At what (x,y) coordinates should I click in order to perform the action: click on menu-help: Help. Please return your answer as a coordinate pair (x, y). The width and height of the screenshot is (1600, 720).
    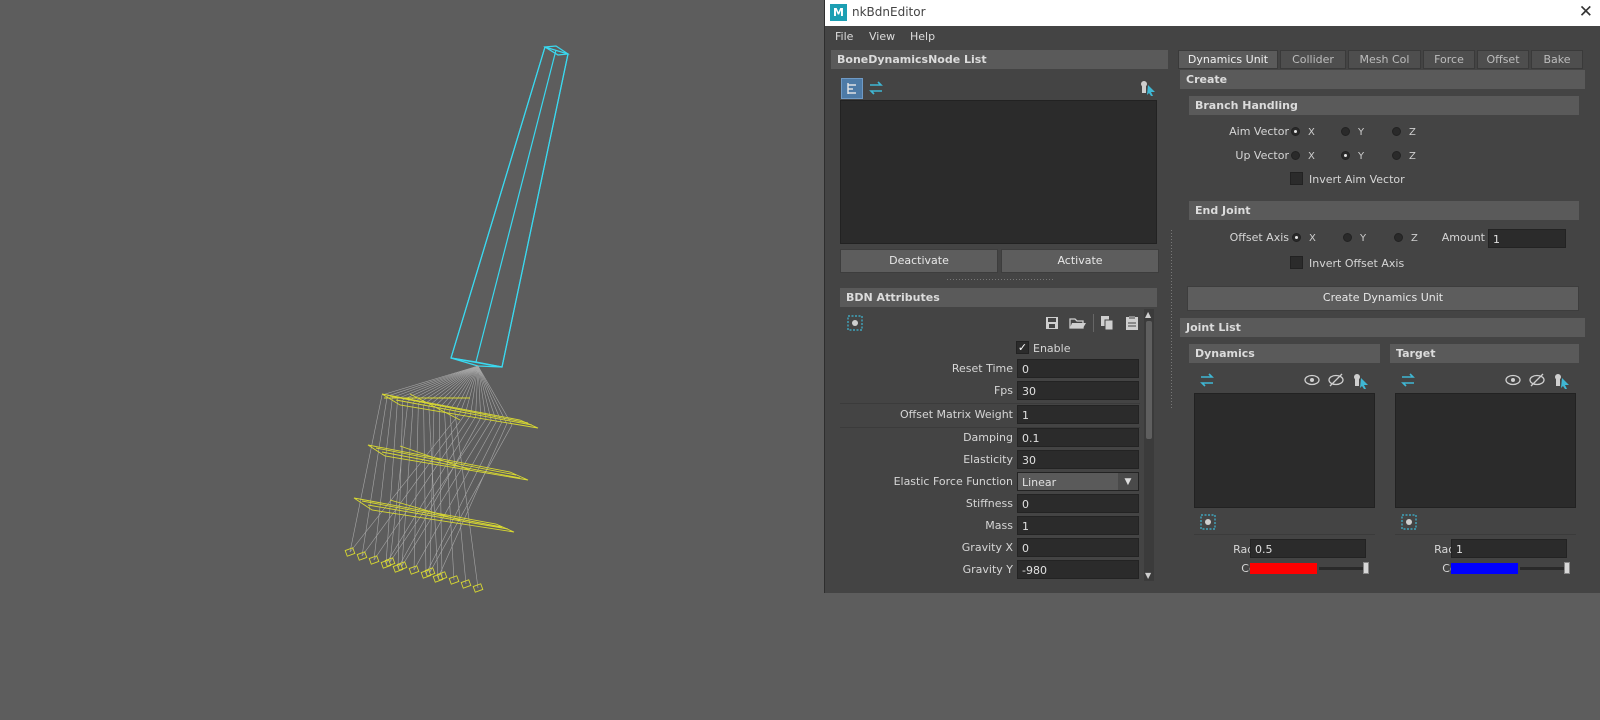
    Looking at the image, I should click on (922, 36).